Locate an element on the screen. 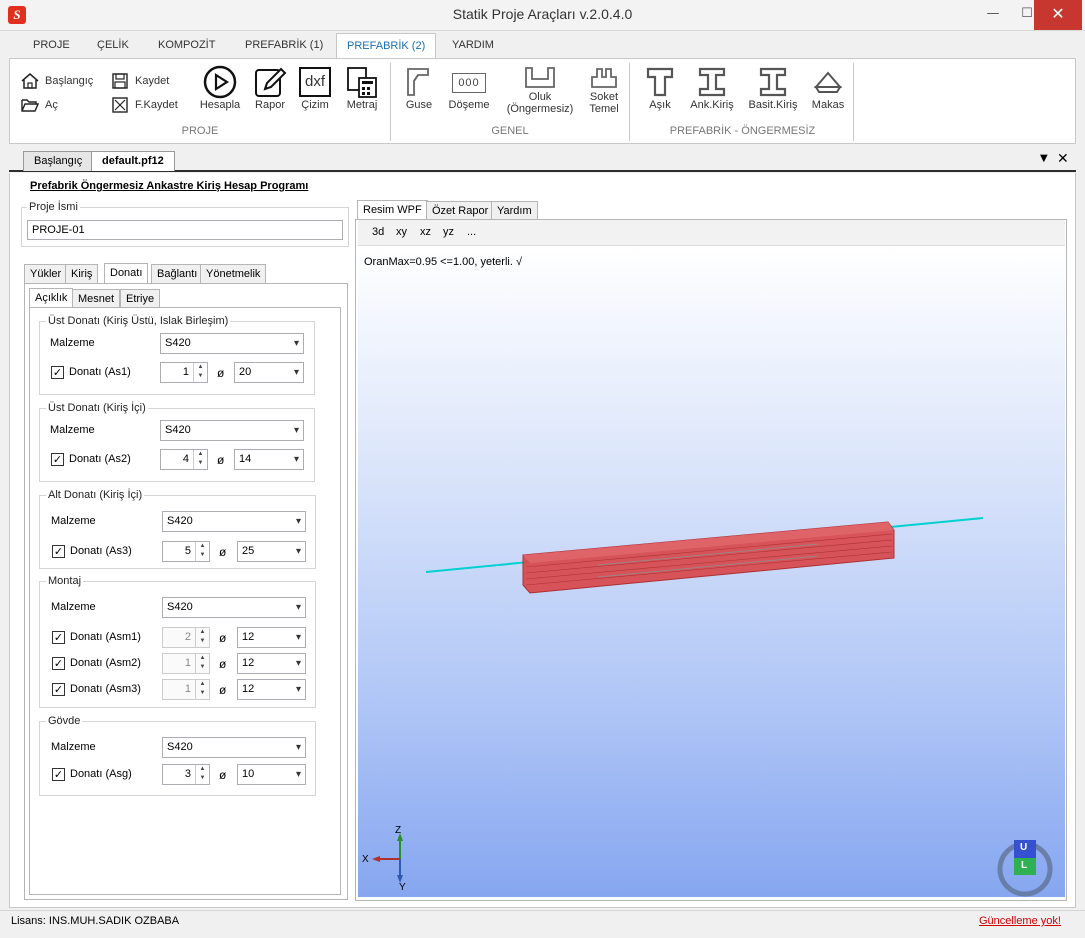 The width and height of the screenshot is (1085, 938). metraj-button: Metraj is located at coordinates (362, 88).